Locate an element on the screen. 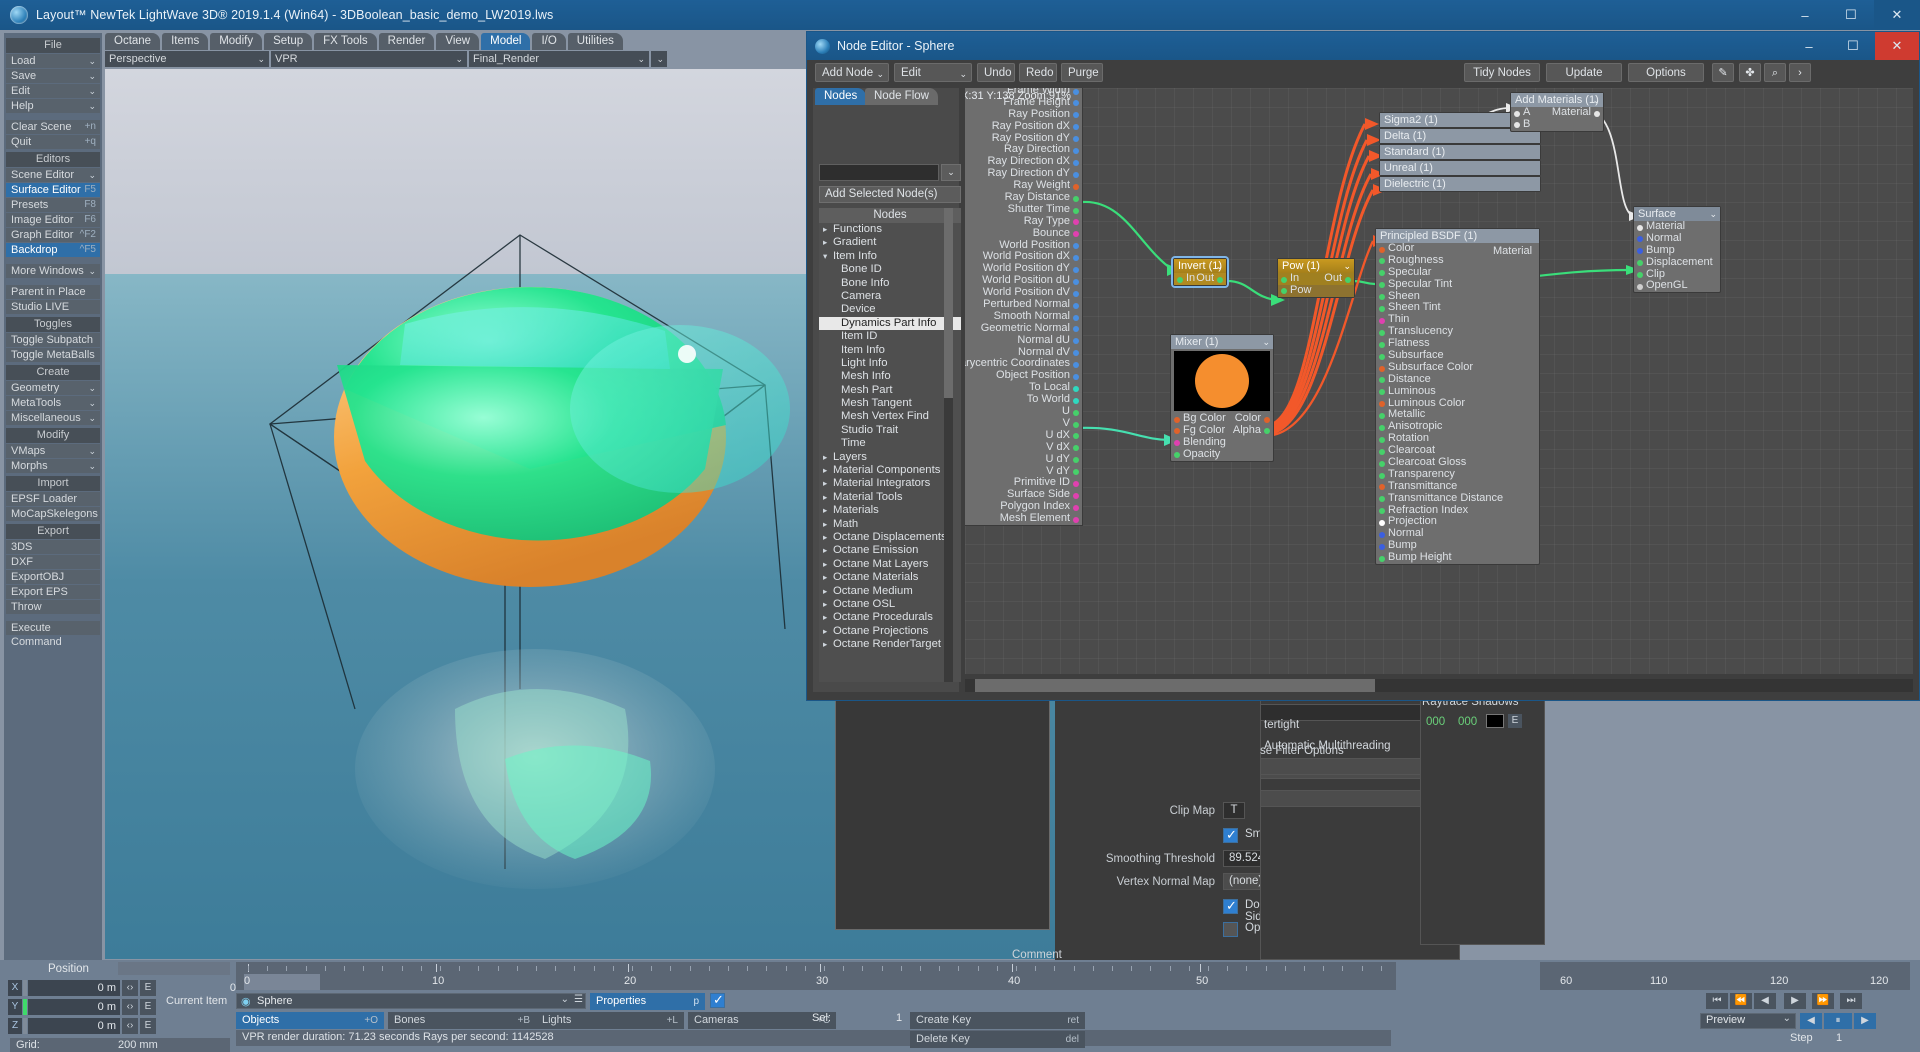 This screenshot has width=1920, height=1052. node-editor-close-button: ✕ is located at coordinates (1897, 46).